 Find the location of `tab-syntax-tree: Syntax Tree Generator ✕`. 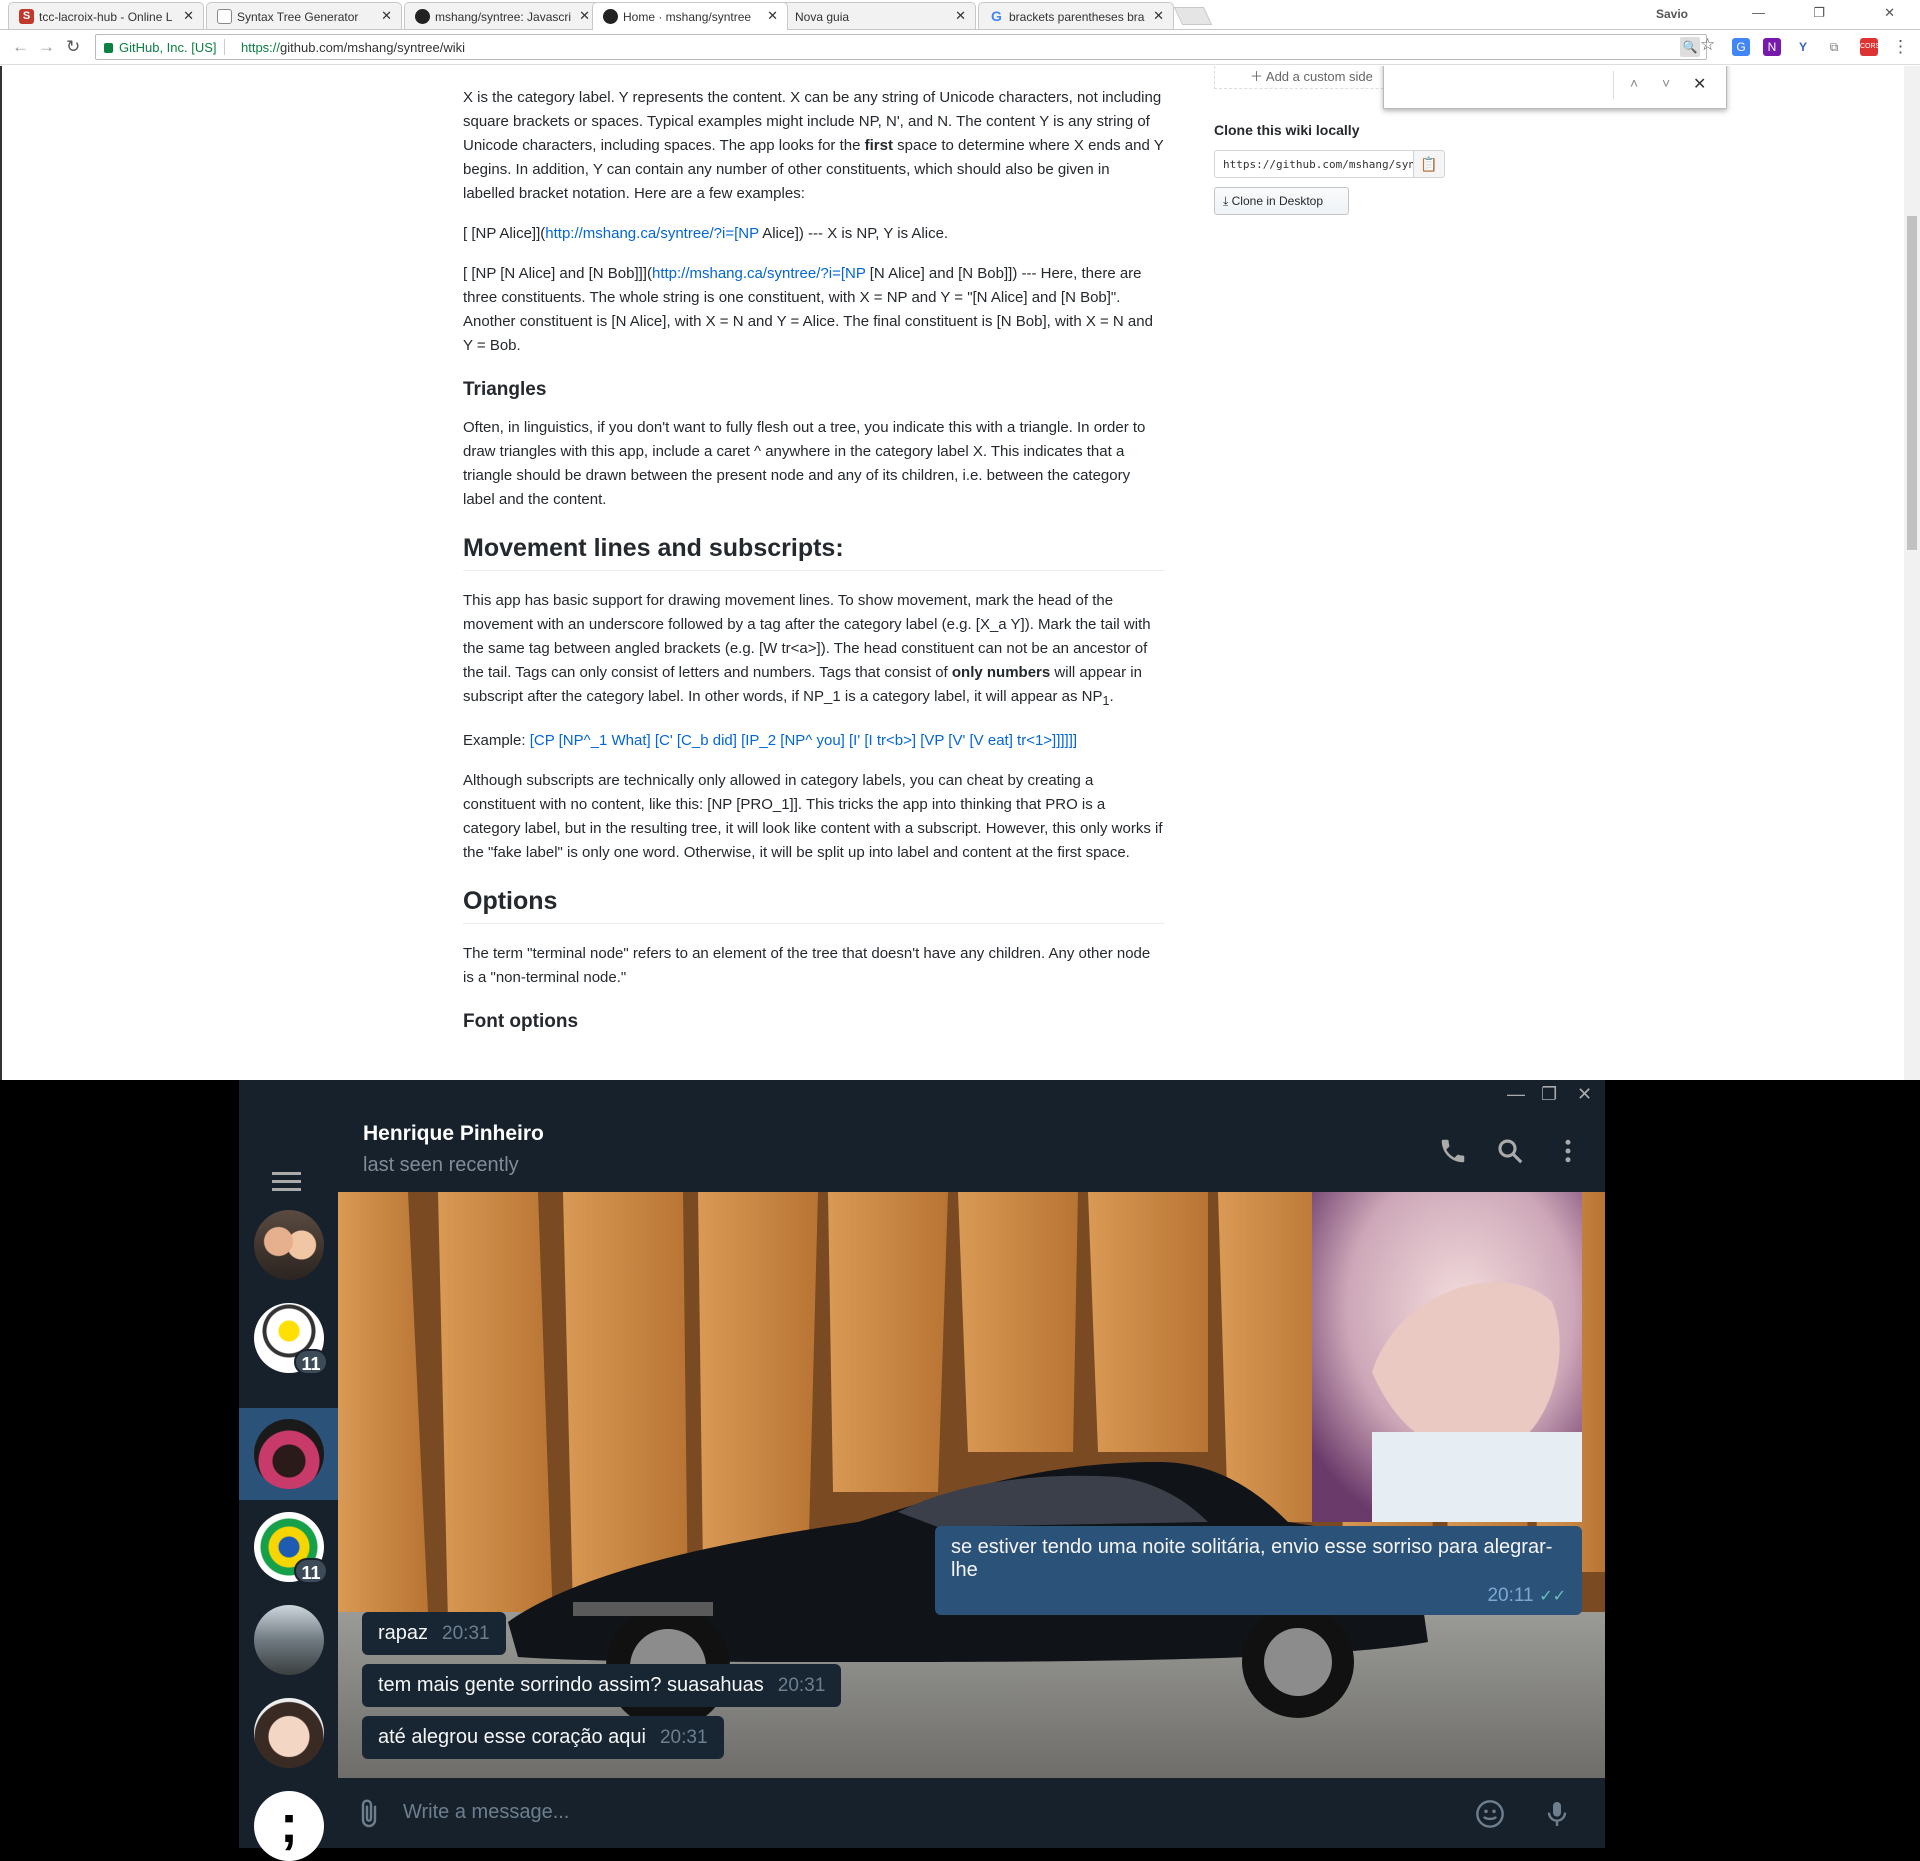

tab-syntax-tree: Syntax Tree Generator ✕ is located at coordinates (304, 15).